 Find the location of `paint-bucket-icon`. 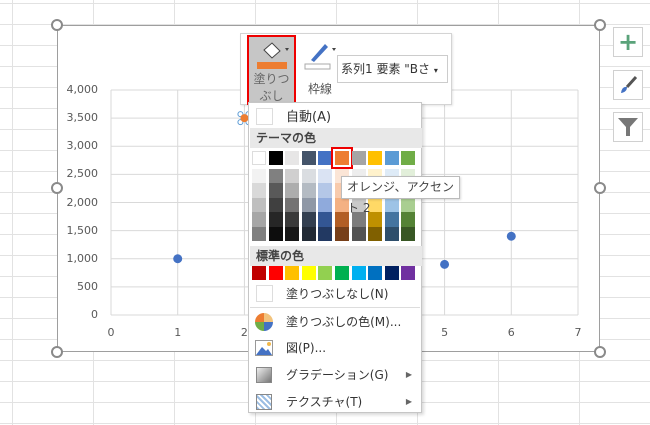

paint-bucket-icon is located at coordinates (272, 55).